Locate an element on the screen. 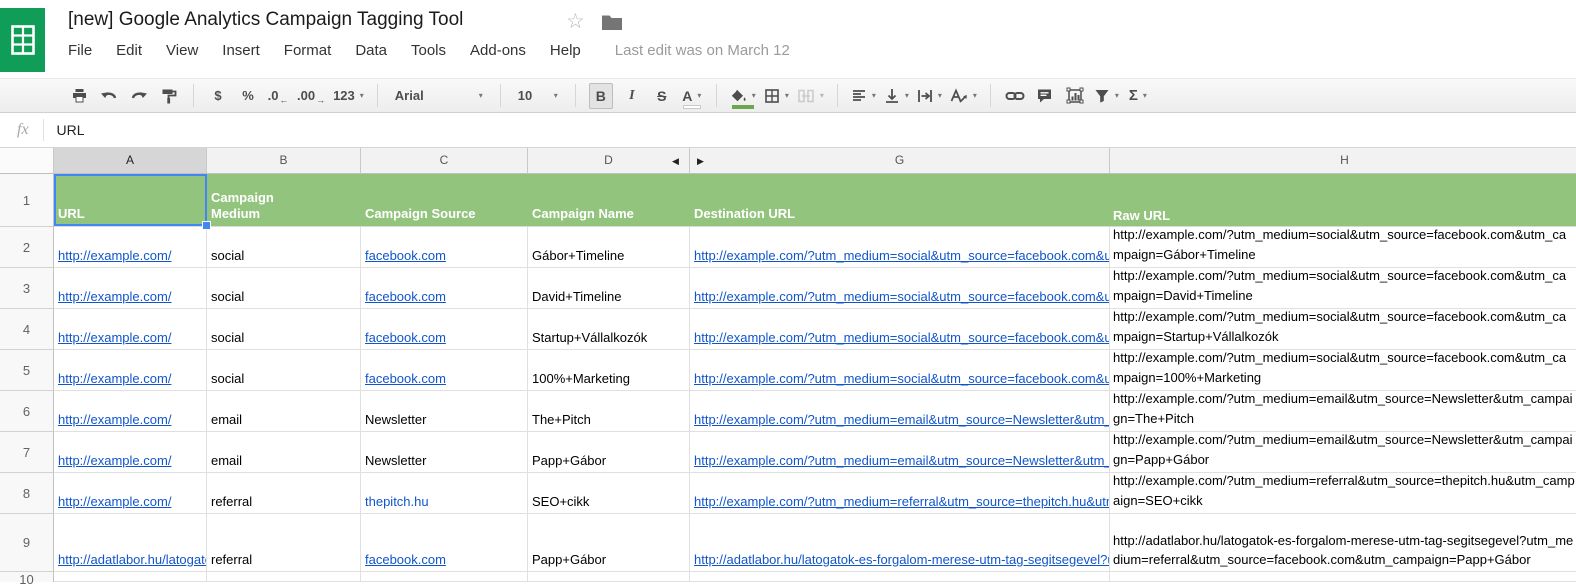 The width and height of the screenshot is (1576, 587). row-number: 7 is located at coordinates (27, 452).